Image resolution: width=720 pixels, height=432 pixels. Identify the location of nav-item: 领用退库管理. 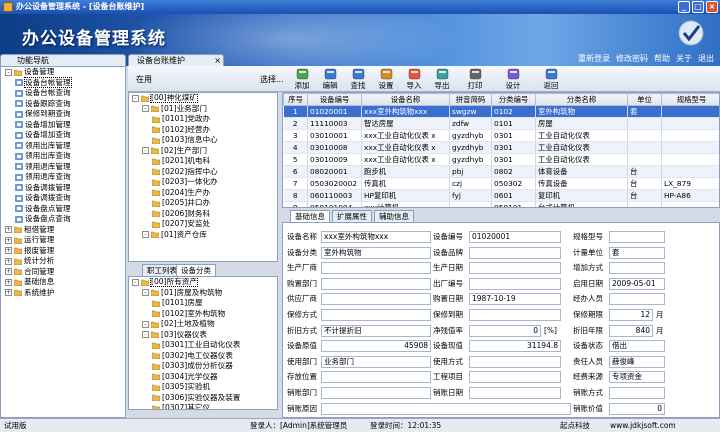
(63, 167).